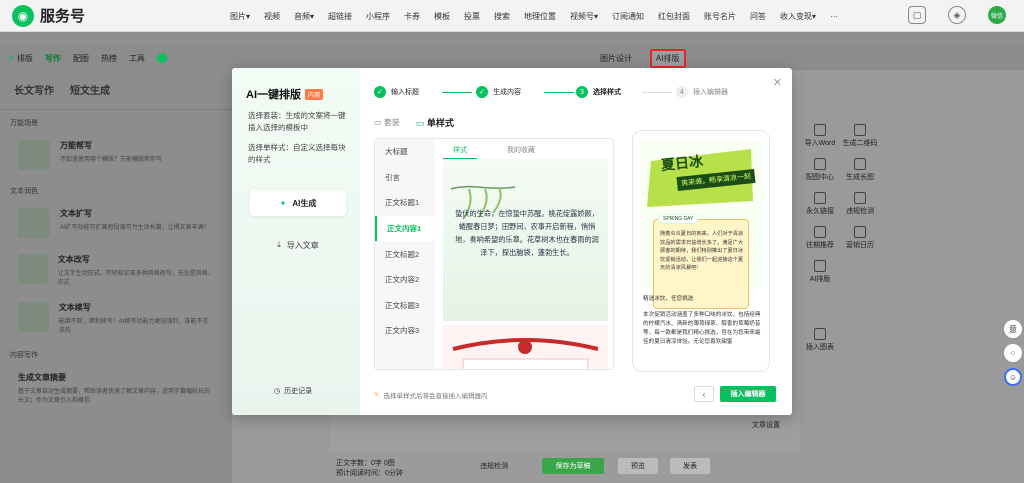 The width and height of the screenshot is (1024, 483). I want to click on step-3: 3 选择样式, so click(598, 92).